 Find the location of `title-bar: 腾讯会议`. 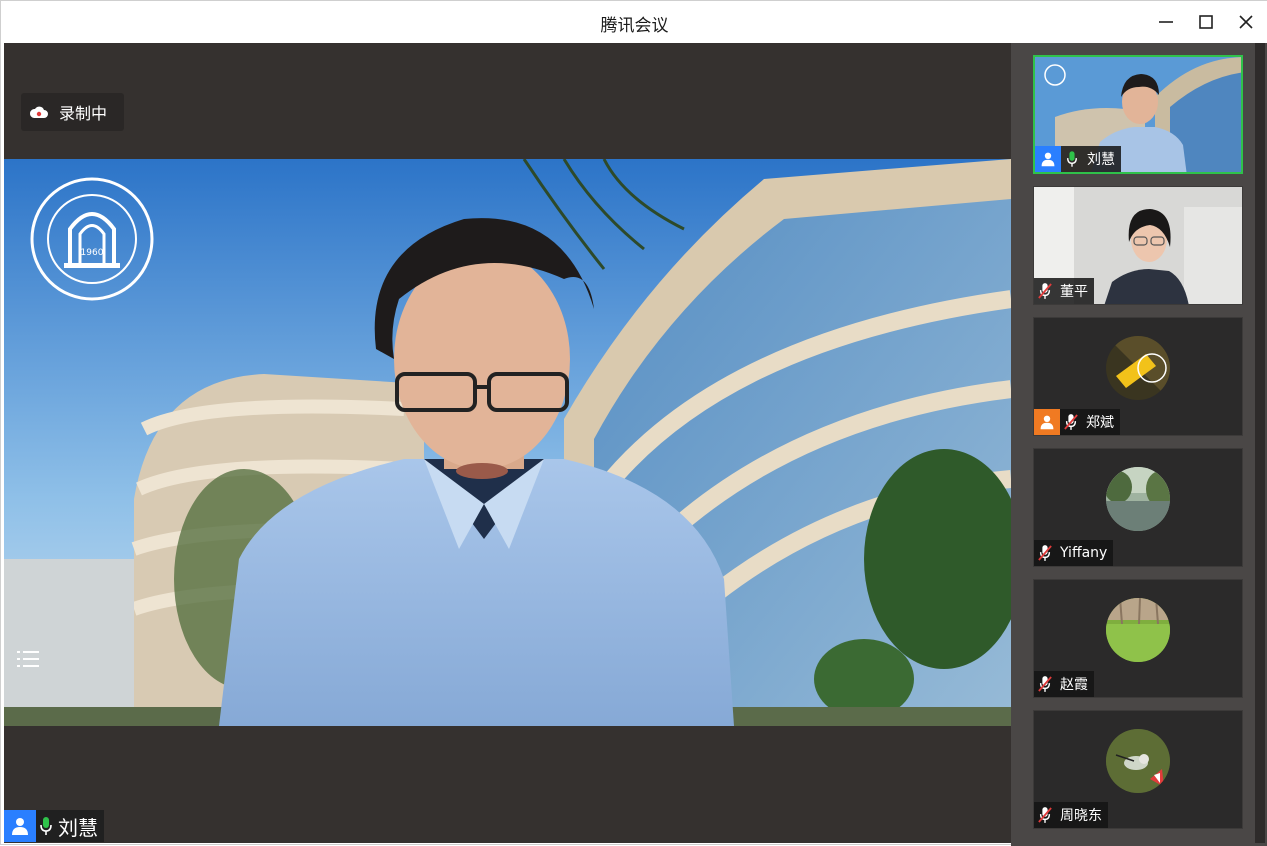

title-bar: 腾讯会议 is located at coordinates (634, 22).